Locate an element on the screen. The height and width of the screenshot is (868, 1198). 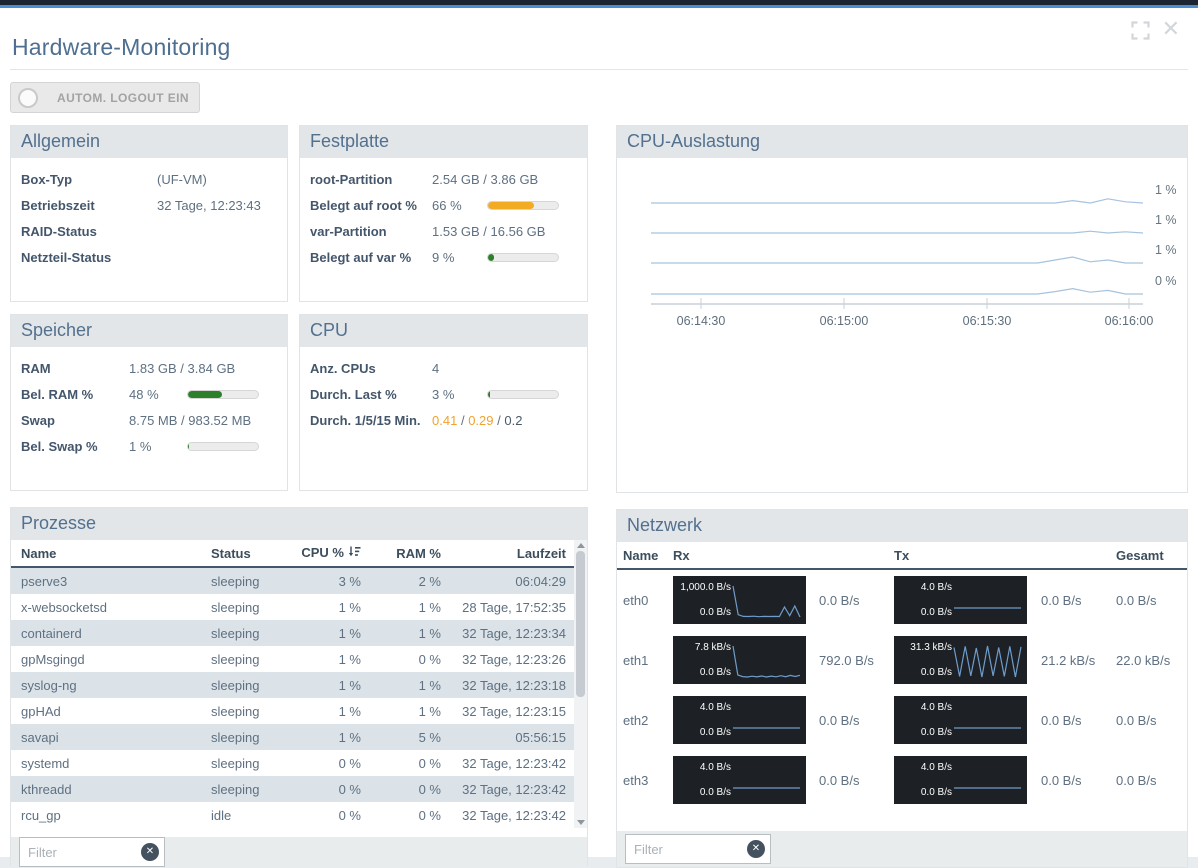
panel-cpu-auslastung-title: CPU-Auslastung is located at coordinates (902, 142).